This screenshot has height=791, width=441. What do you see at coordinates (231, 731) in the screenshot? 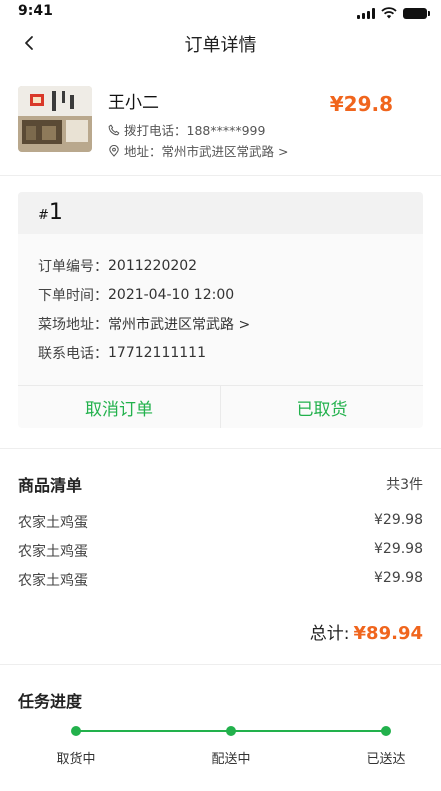
I see `progress-step-dot-delivering` at bounding box center [231, 731].